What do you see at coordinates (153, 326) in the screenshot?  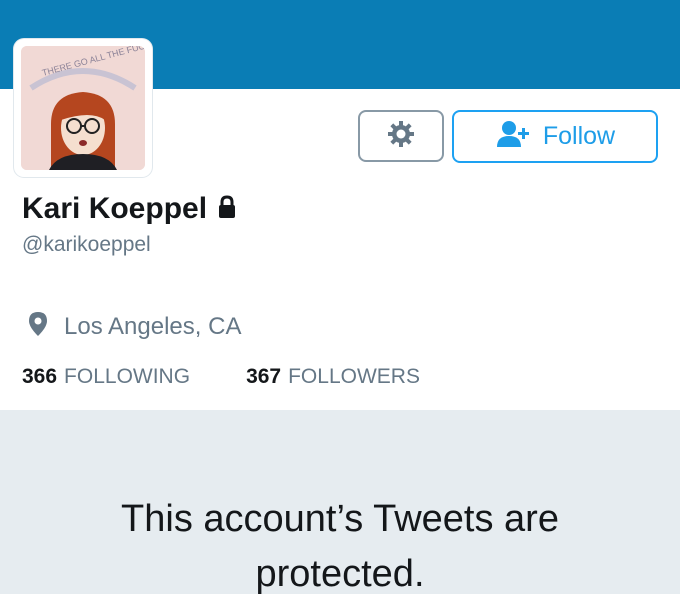 I see `location-text: Los Angeles, CA` at bounding box center [153, 326].